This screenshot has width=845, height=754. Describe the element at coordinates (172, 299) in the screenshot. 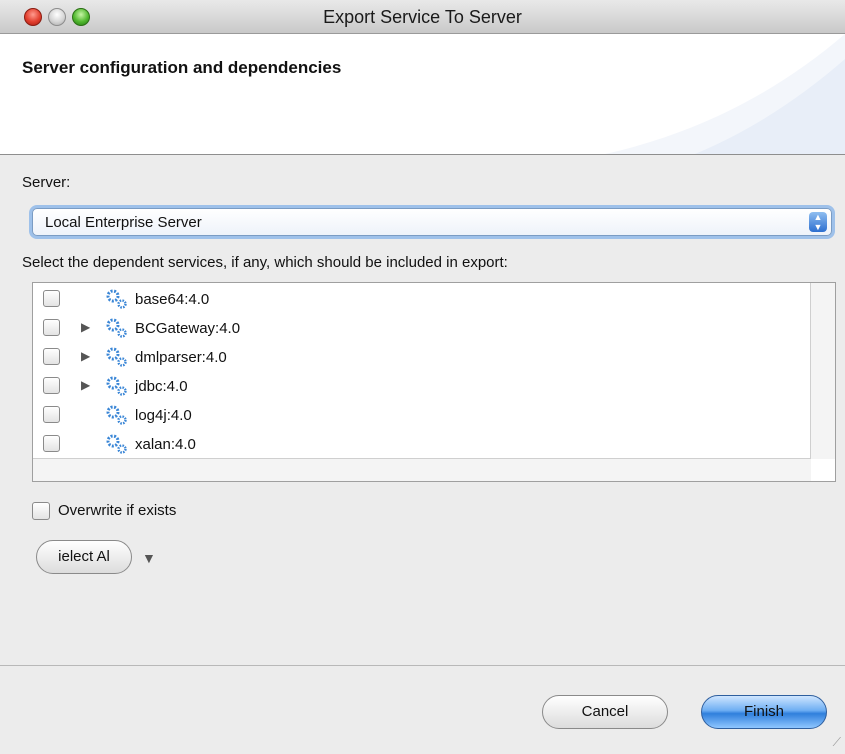

I see `dependency-label: base64:4.0` at that location.